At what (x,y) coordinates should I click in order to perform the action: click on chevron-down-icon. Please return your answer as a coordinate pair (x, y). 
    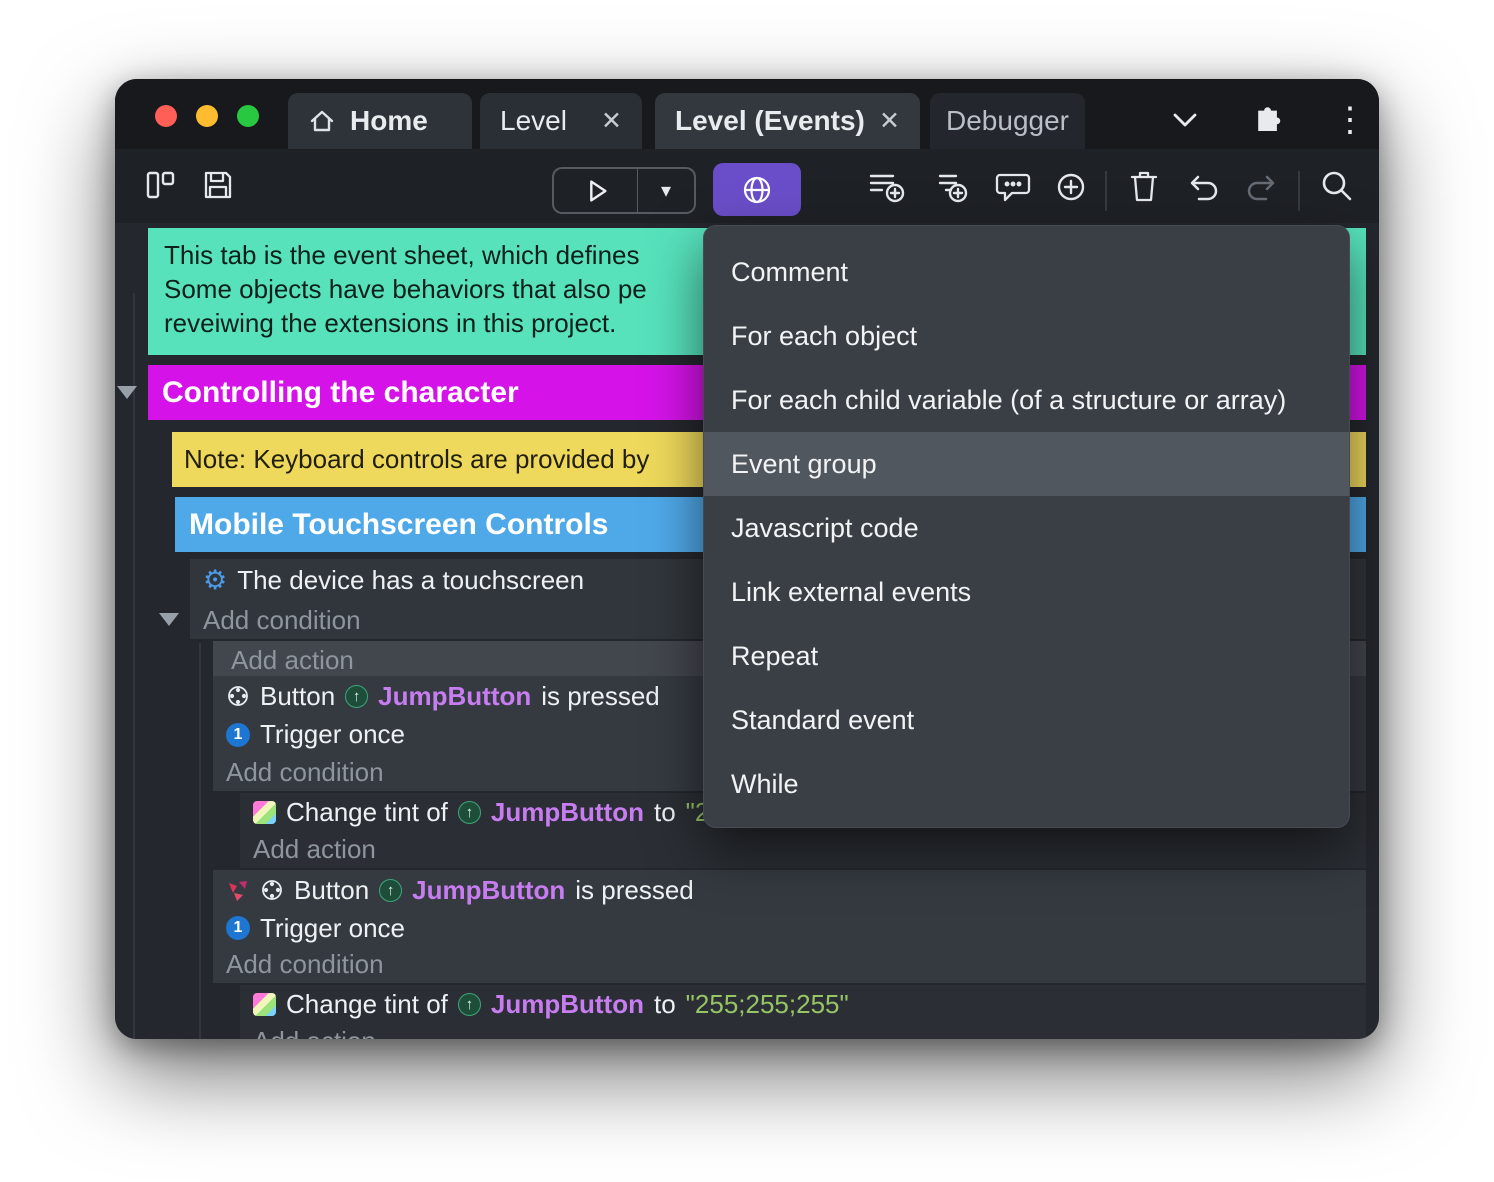
    Looking at the image, I should click on (1185, 120).